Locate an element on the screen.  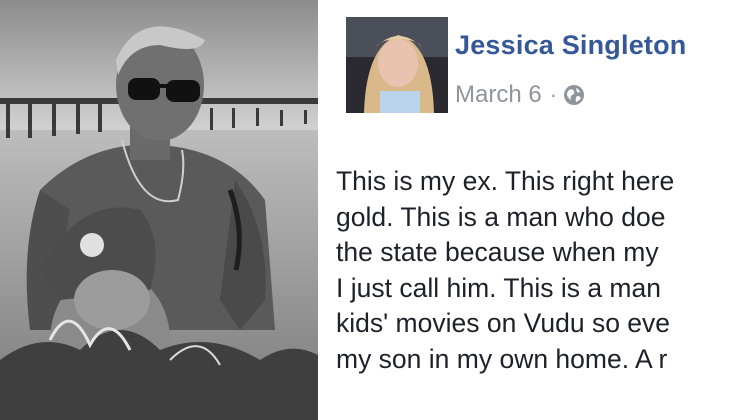
author-avatar is located at coordinates (397, 65).